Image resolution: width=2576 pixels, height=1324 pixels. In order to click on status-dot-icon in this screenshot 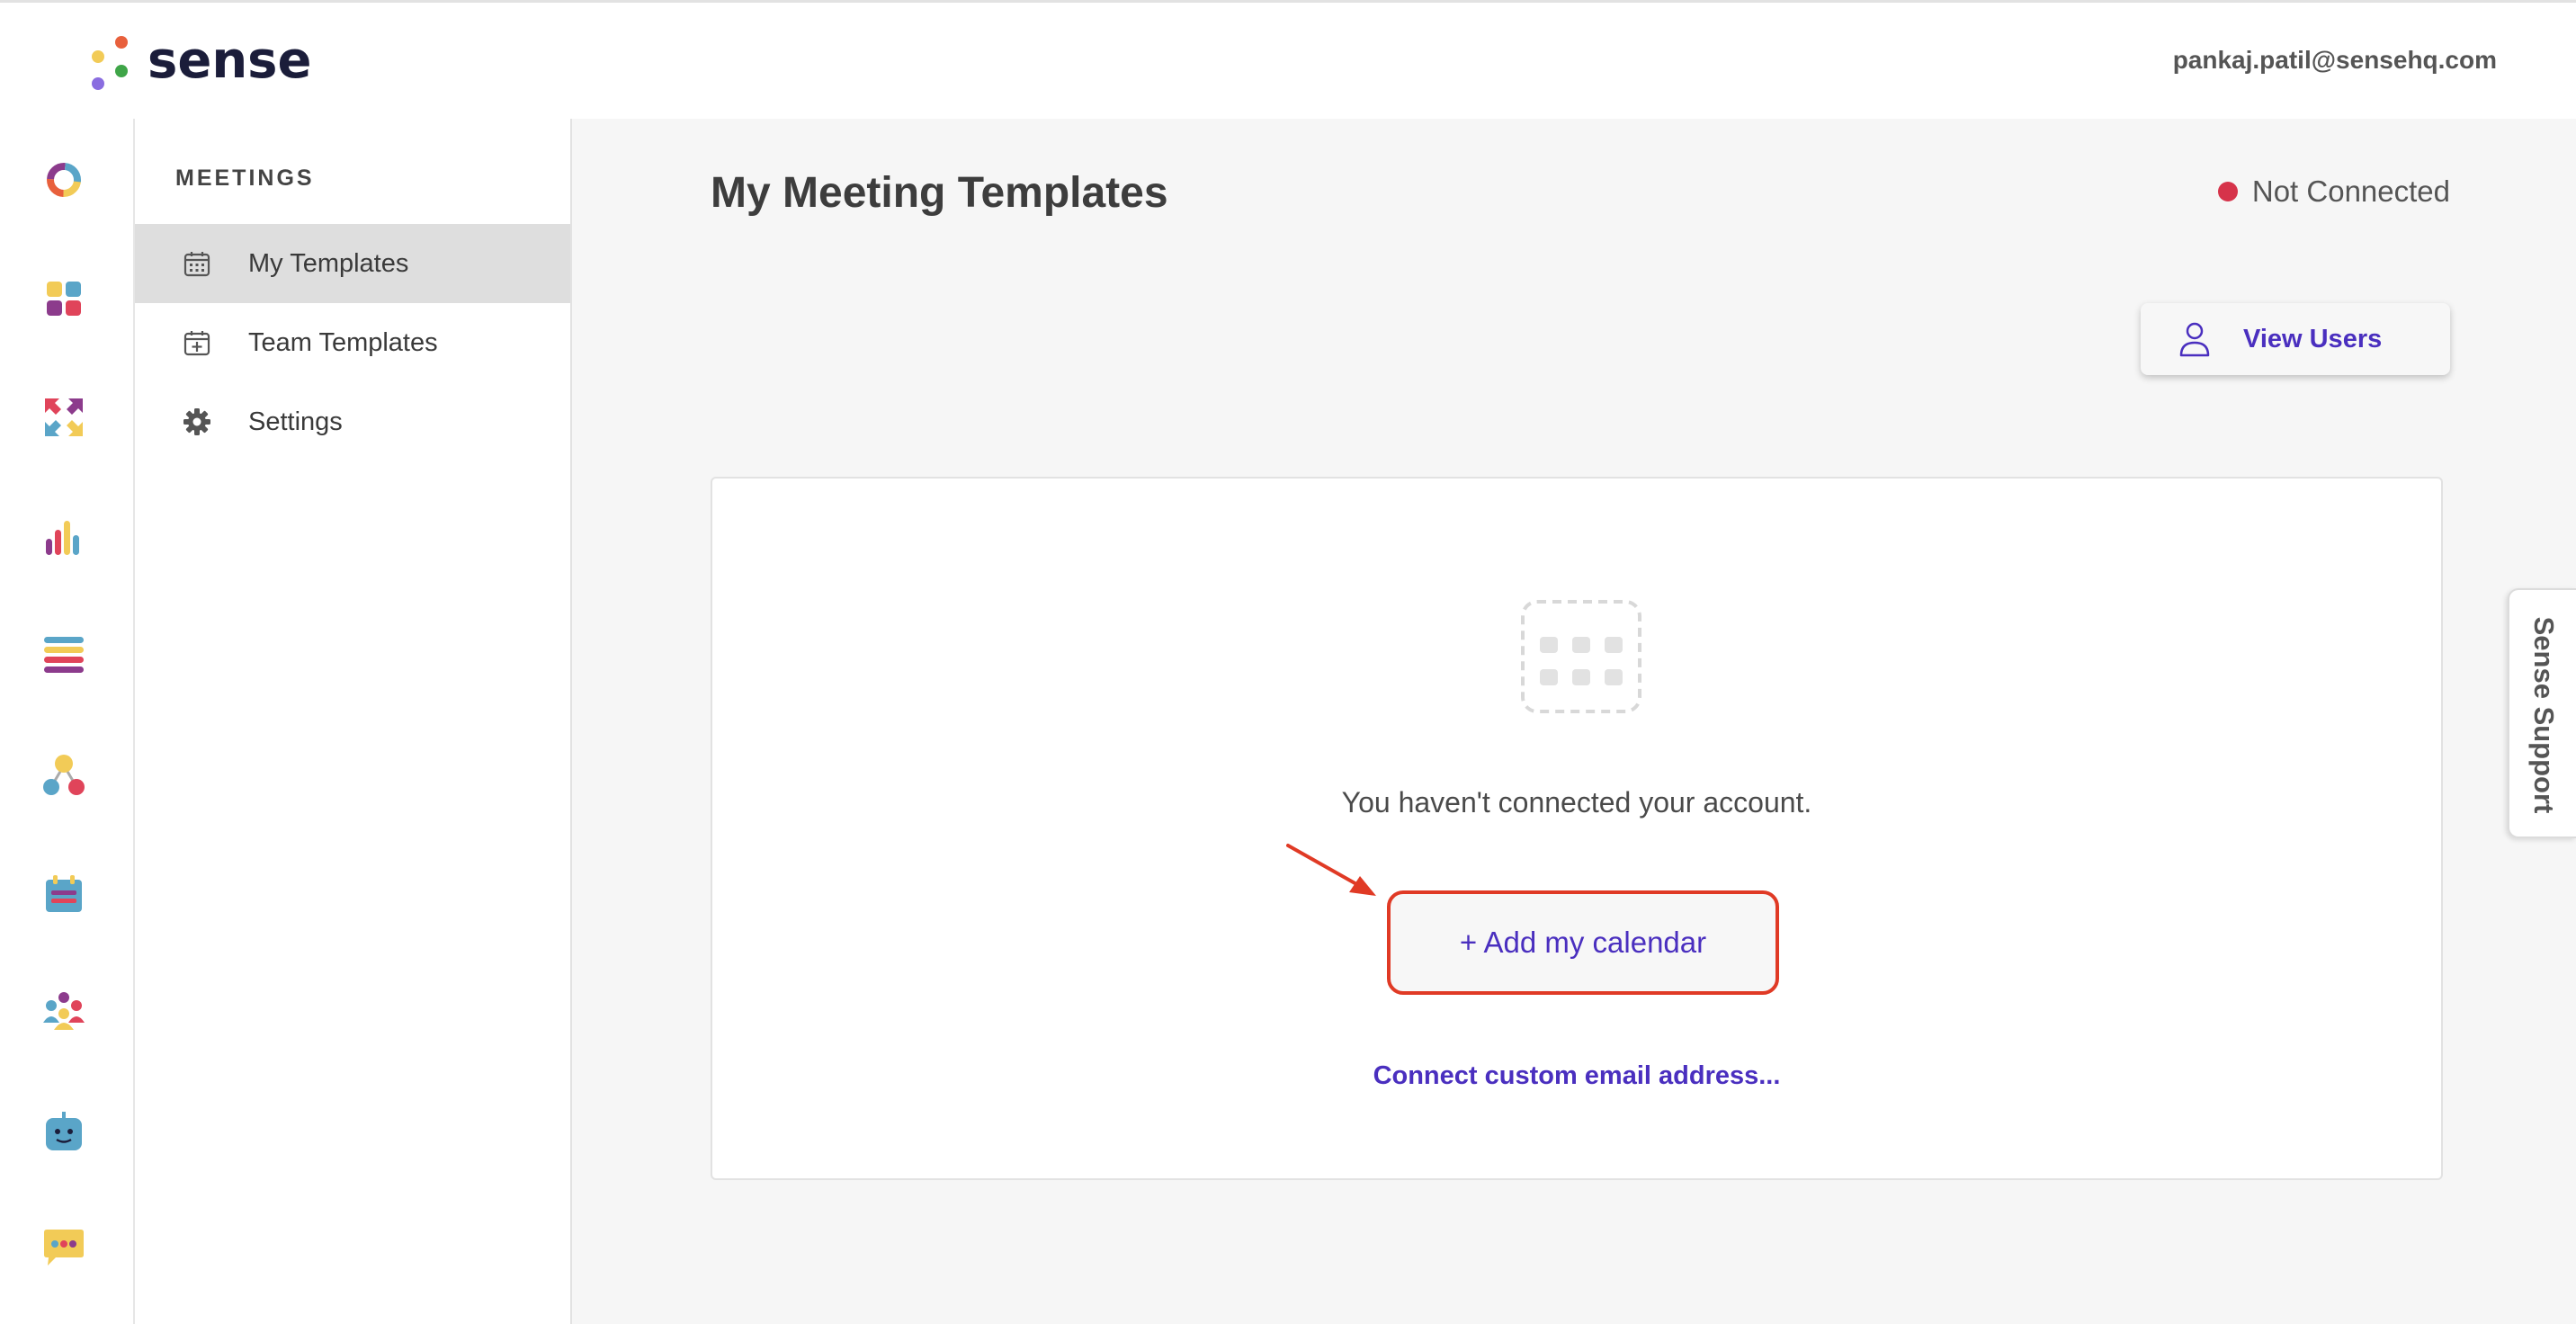, I will do `click(2227, 192)`.